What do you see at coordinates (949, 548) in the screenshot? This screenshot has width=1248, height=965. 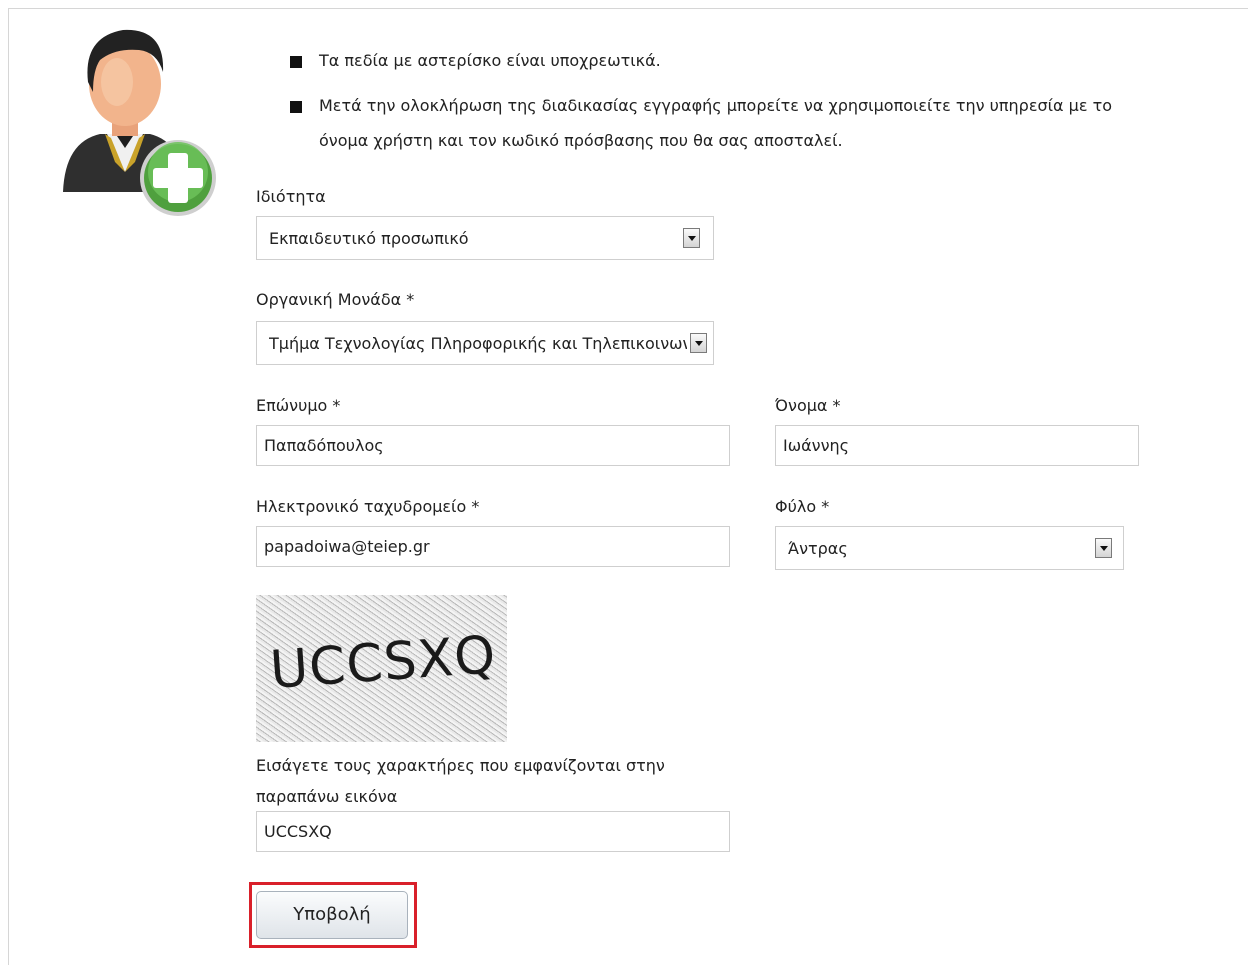 I see `gender-select: Άντρας` at bounding box center [949, 548].